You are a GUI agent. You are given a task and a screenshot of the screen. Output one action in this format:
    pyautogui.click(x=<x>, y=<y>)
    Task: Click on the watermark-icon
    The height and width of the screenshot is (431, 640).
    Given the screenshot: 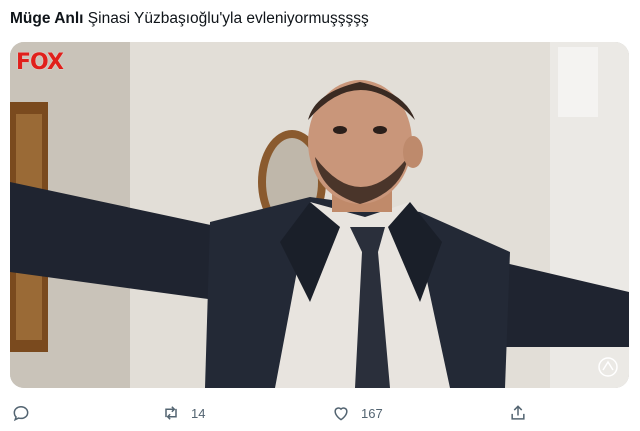 What is the action you would take?
    pyautogui.click(x=608, y=367)
    